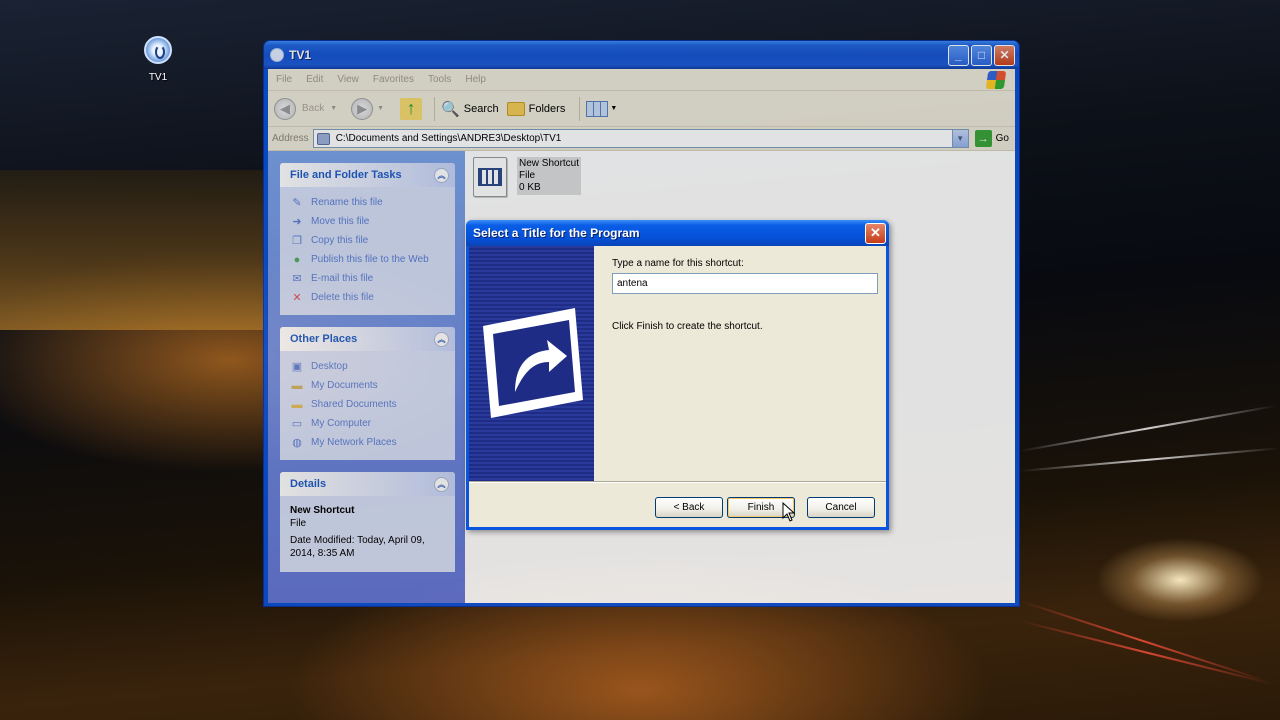  What do you see at coordinates (297, 404) in the screenshot?
I see `folder-icon: ▬` at bounding box center [297, 404].